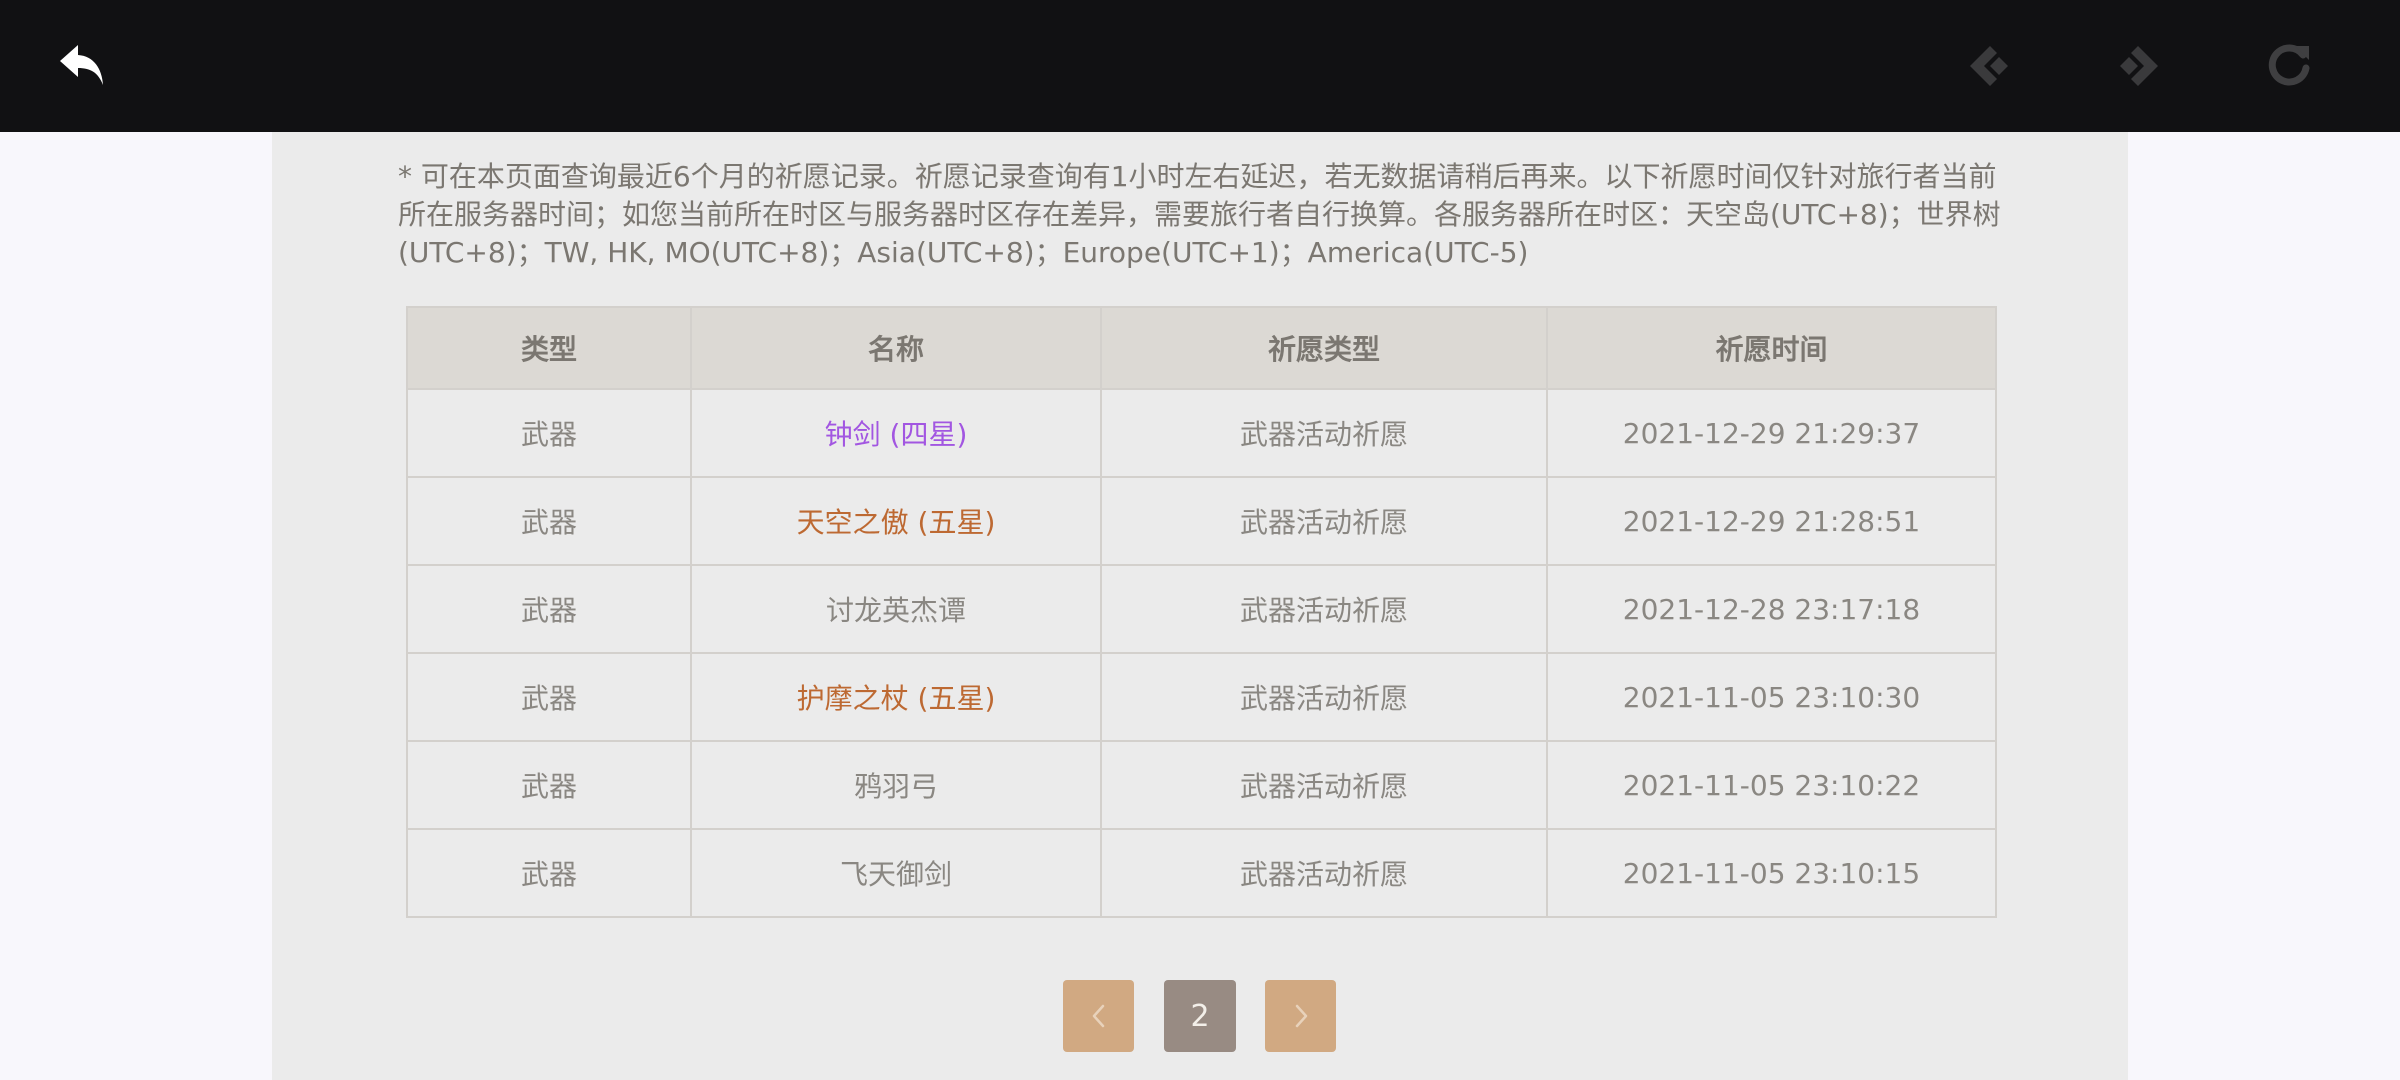 Image resolution: width=2400 pixels, height=1080 pixels. I want to click on pagination-current-page: 2, so click(1200, 1016).